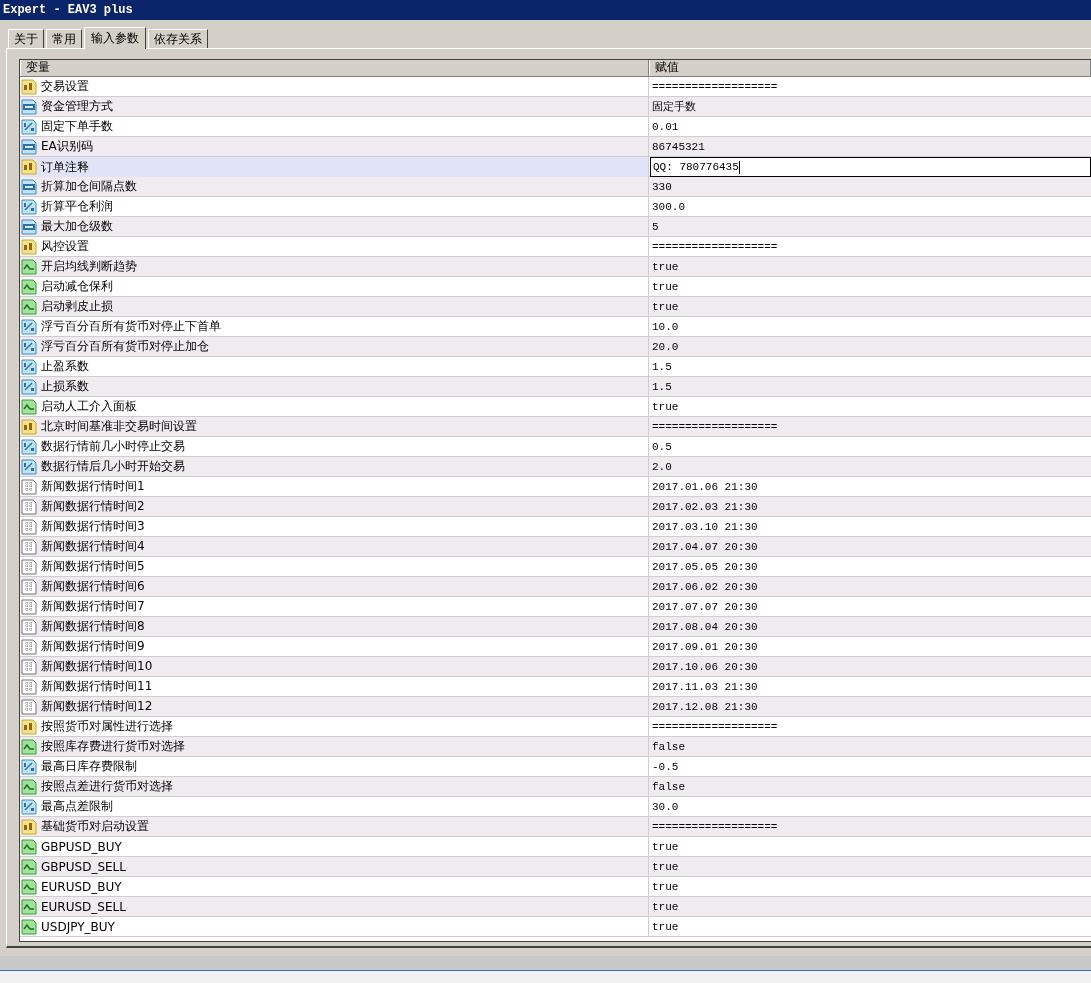 Image resolution: width=1091 pixels, height=983 pixels. What do you see at coordinates (555, 267) in the screenshot?
I see `table-row: 开启均线判断趋势 true` at bounding box center [555, 267].